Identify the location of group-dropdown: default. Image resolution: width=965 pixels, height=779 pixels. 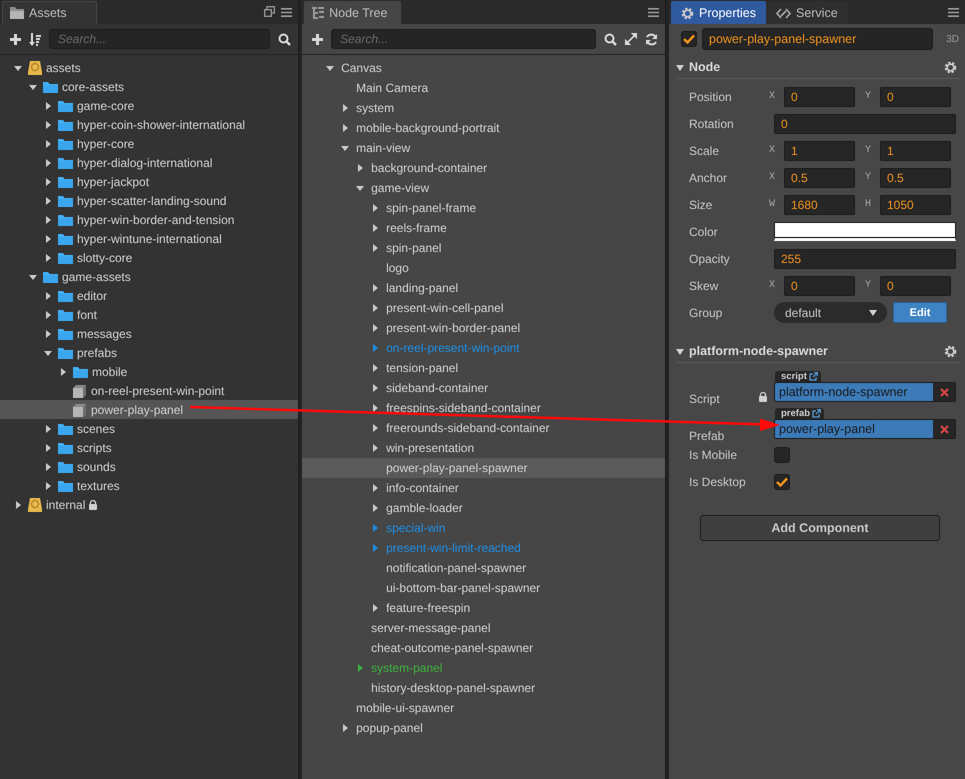
(830, 312).